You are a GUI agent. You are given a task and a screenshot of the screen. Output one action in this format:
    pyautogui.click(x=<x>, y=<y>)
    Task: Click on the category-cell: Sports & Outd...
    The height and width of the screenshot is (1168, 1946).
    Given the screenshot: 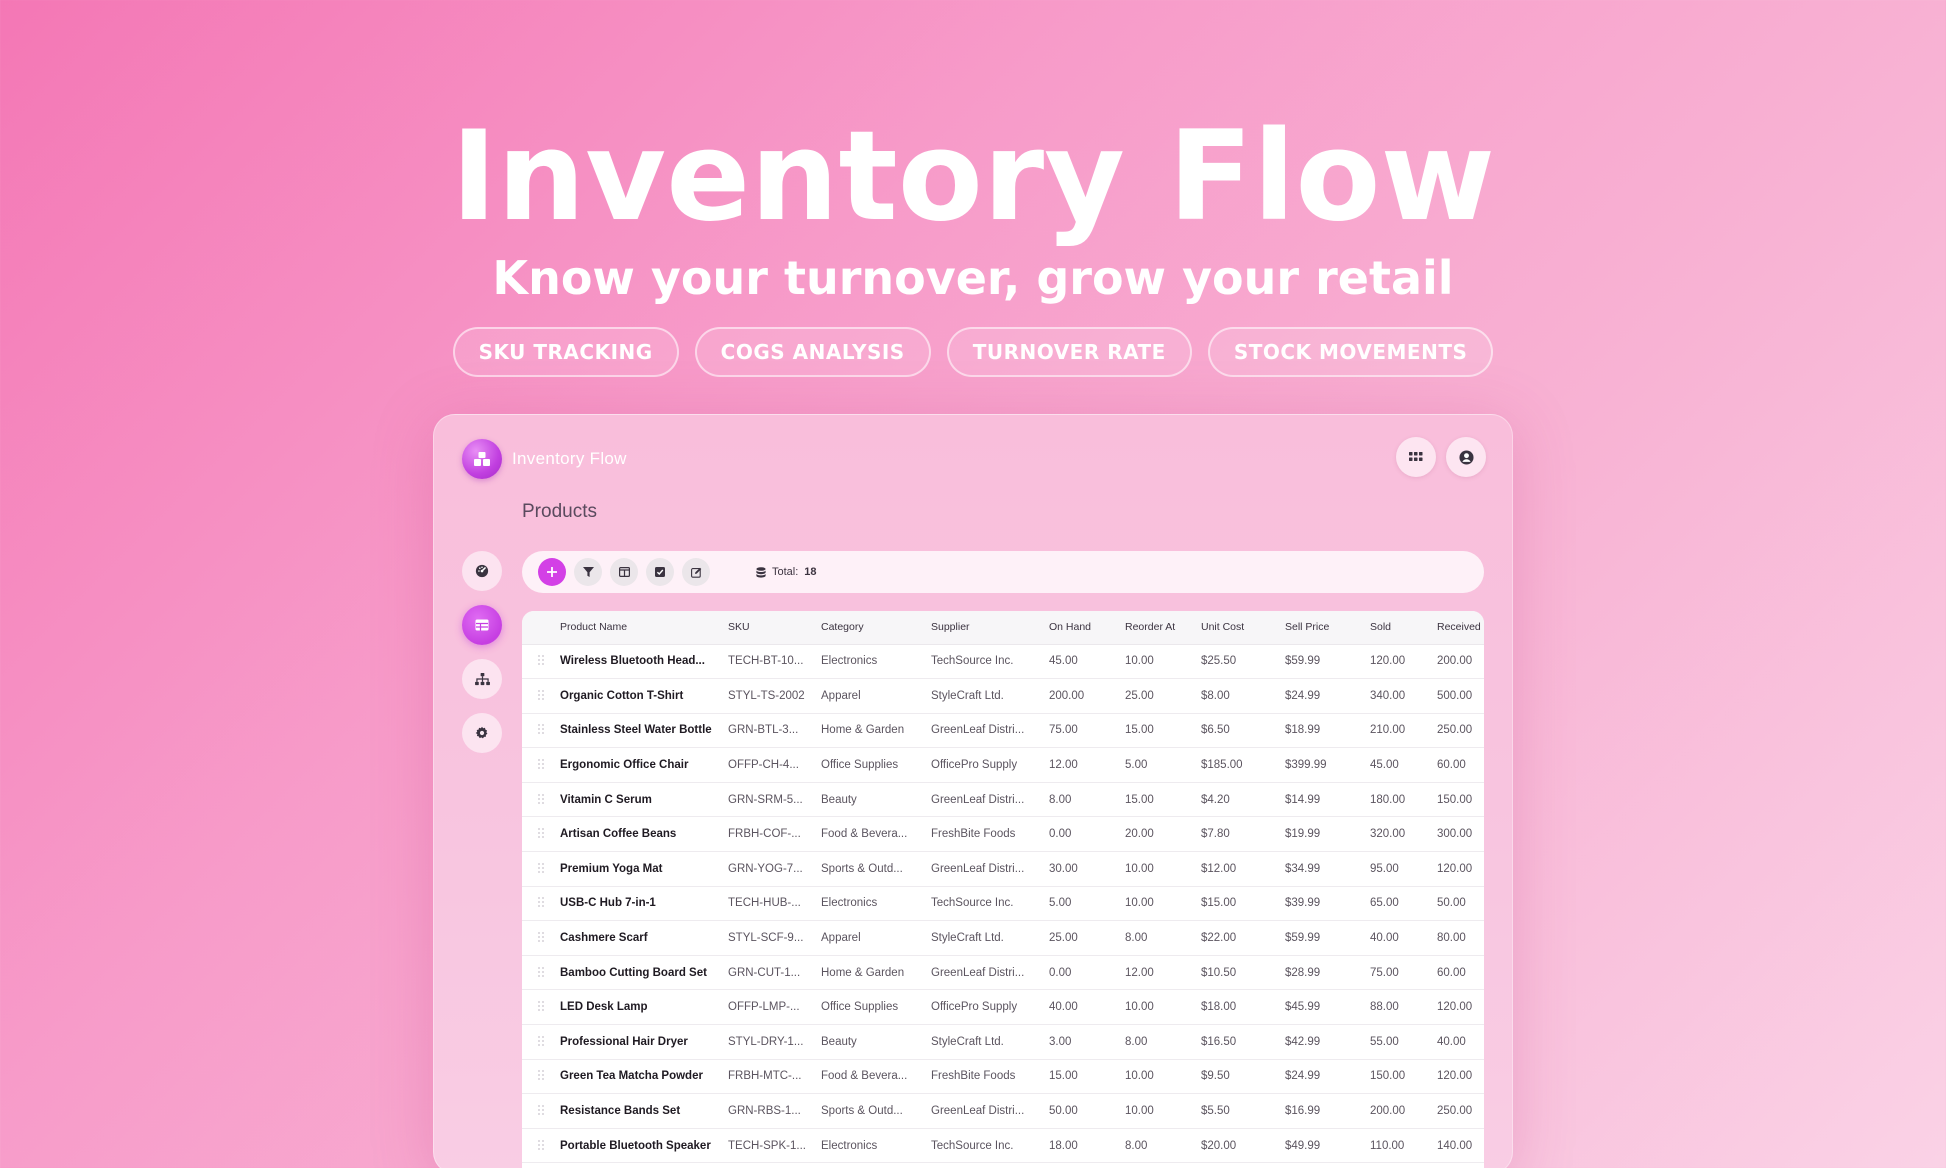 What is the action you would take?
    pyautogui.click(x=876, y=1111)
    